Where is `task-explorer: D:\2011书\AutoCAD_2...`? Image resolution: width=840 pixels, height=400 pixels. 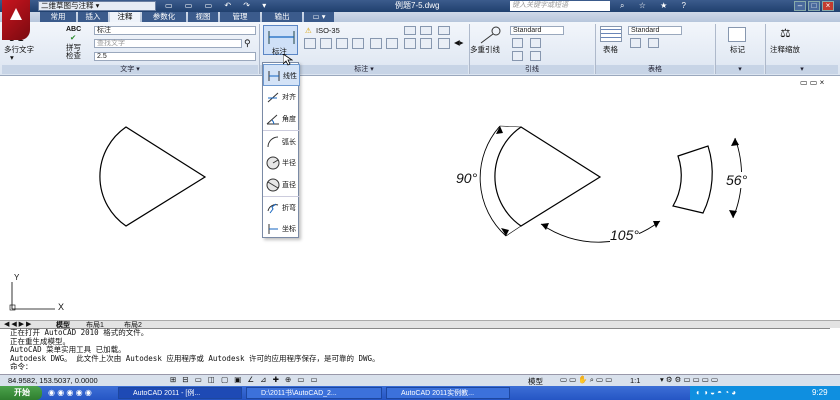
task-explorer: D:\2011书\AutoCAD_2... is located at coordinates (314, 393).